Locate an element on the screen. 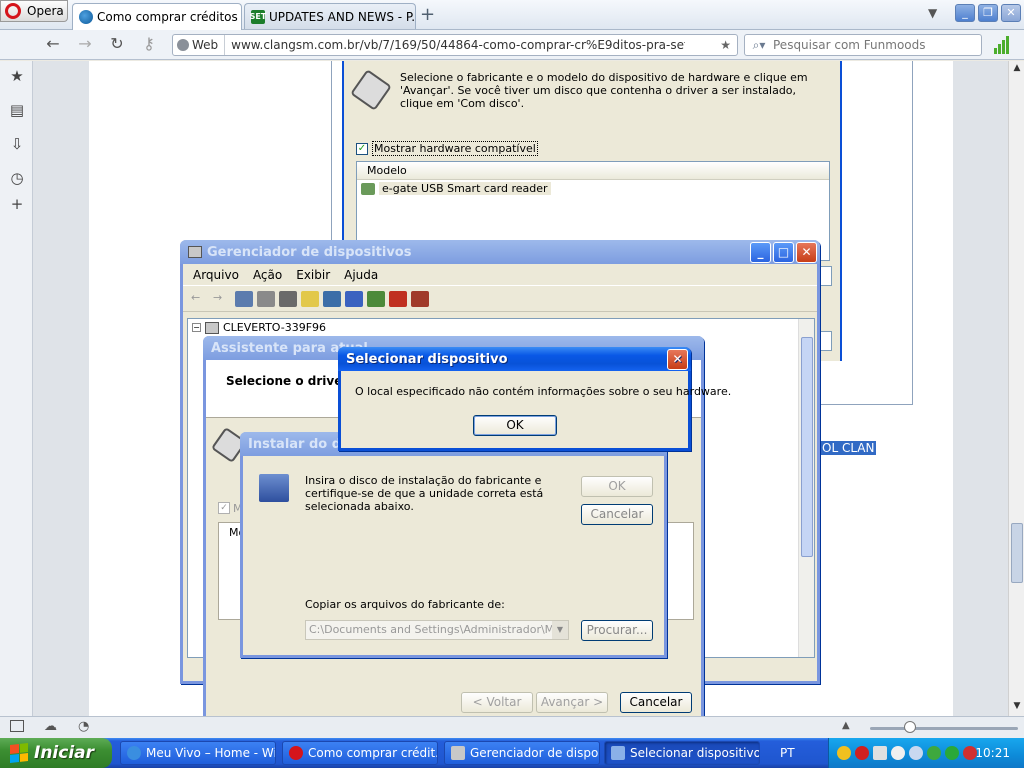 The height and width of the screenshot is (768, 1024). address-scheme: Web is located at coordinates (199, 45).